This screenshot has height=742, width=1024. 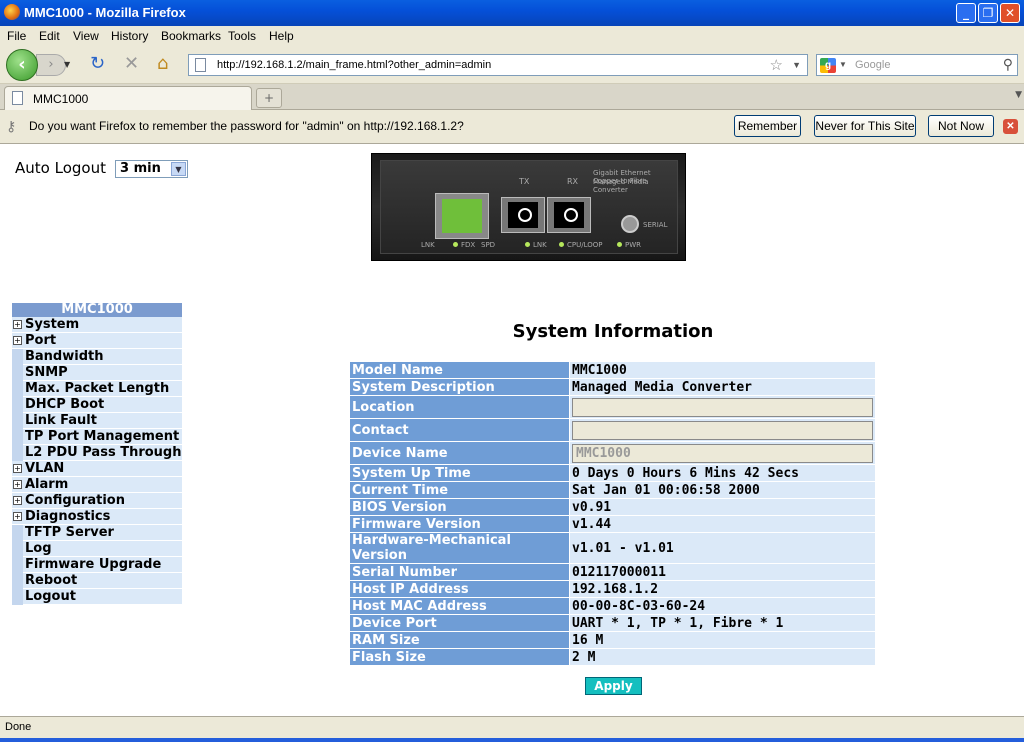 I want to click on bookmark-star-icon: ☆, so click(x=776, y=65).